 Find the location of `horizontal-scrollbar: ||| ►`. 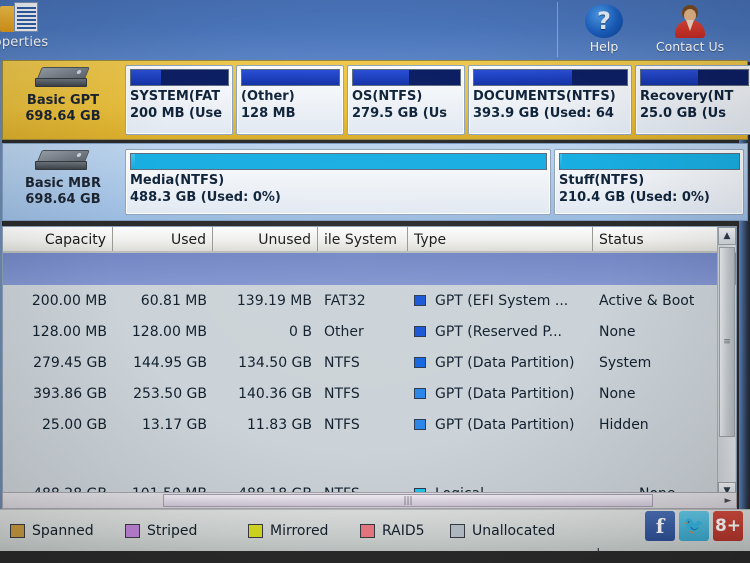

horizontal-scrollbar: ||| ► is located at coordinates (369, 500).